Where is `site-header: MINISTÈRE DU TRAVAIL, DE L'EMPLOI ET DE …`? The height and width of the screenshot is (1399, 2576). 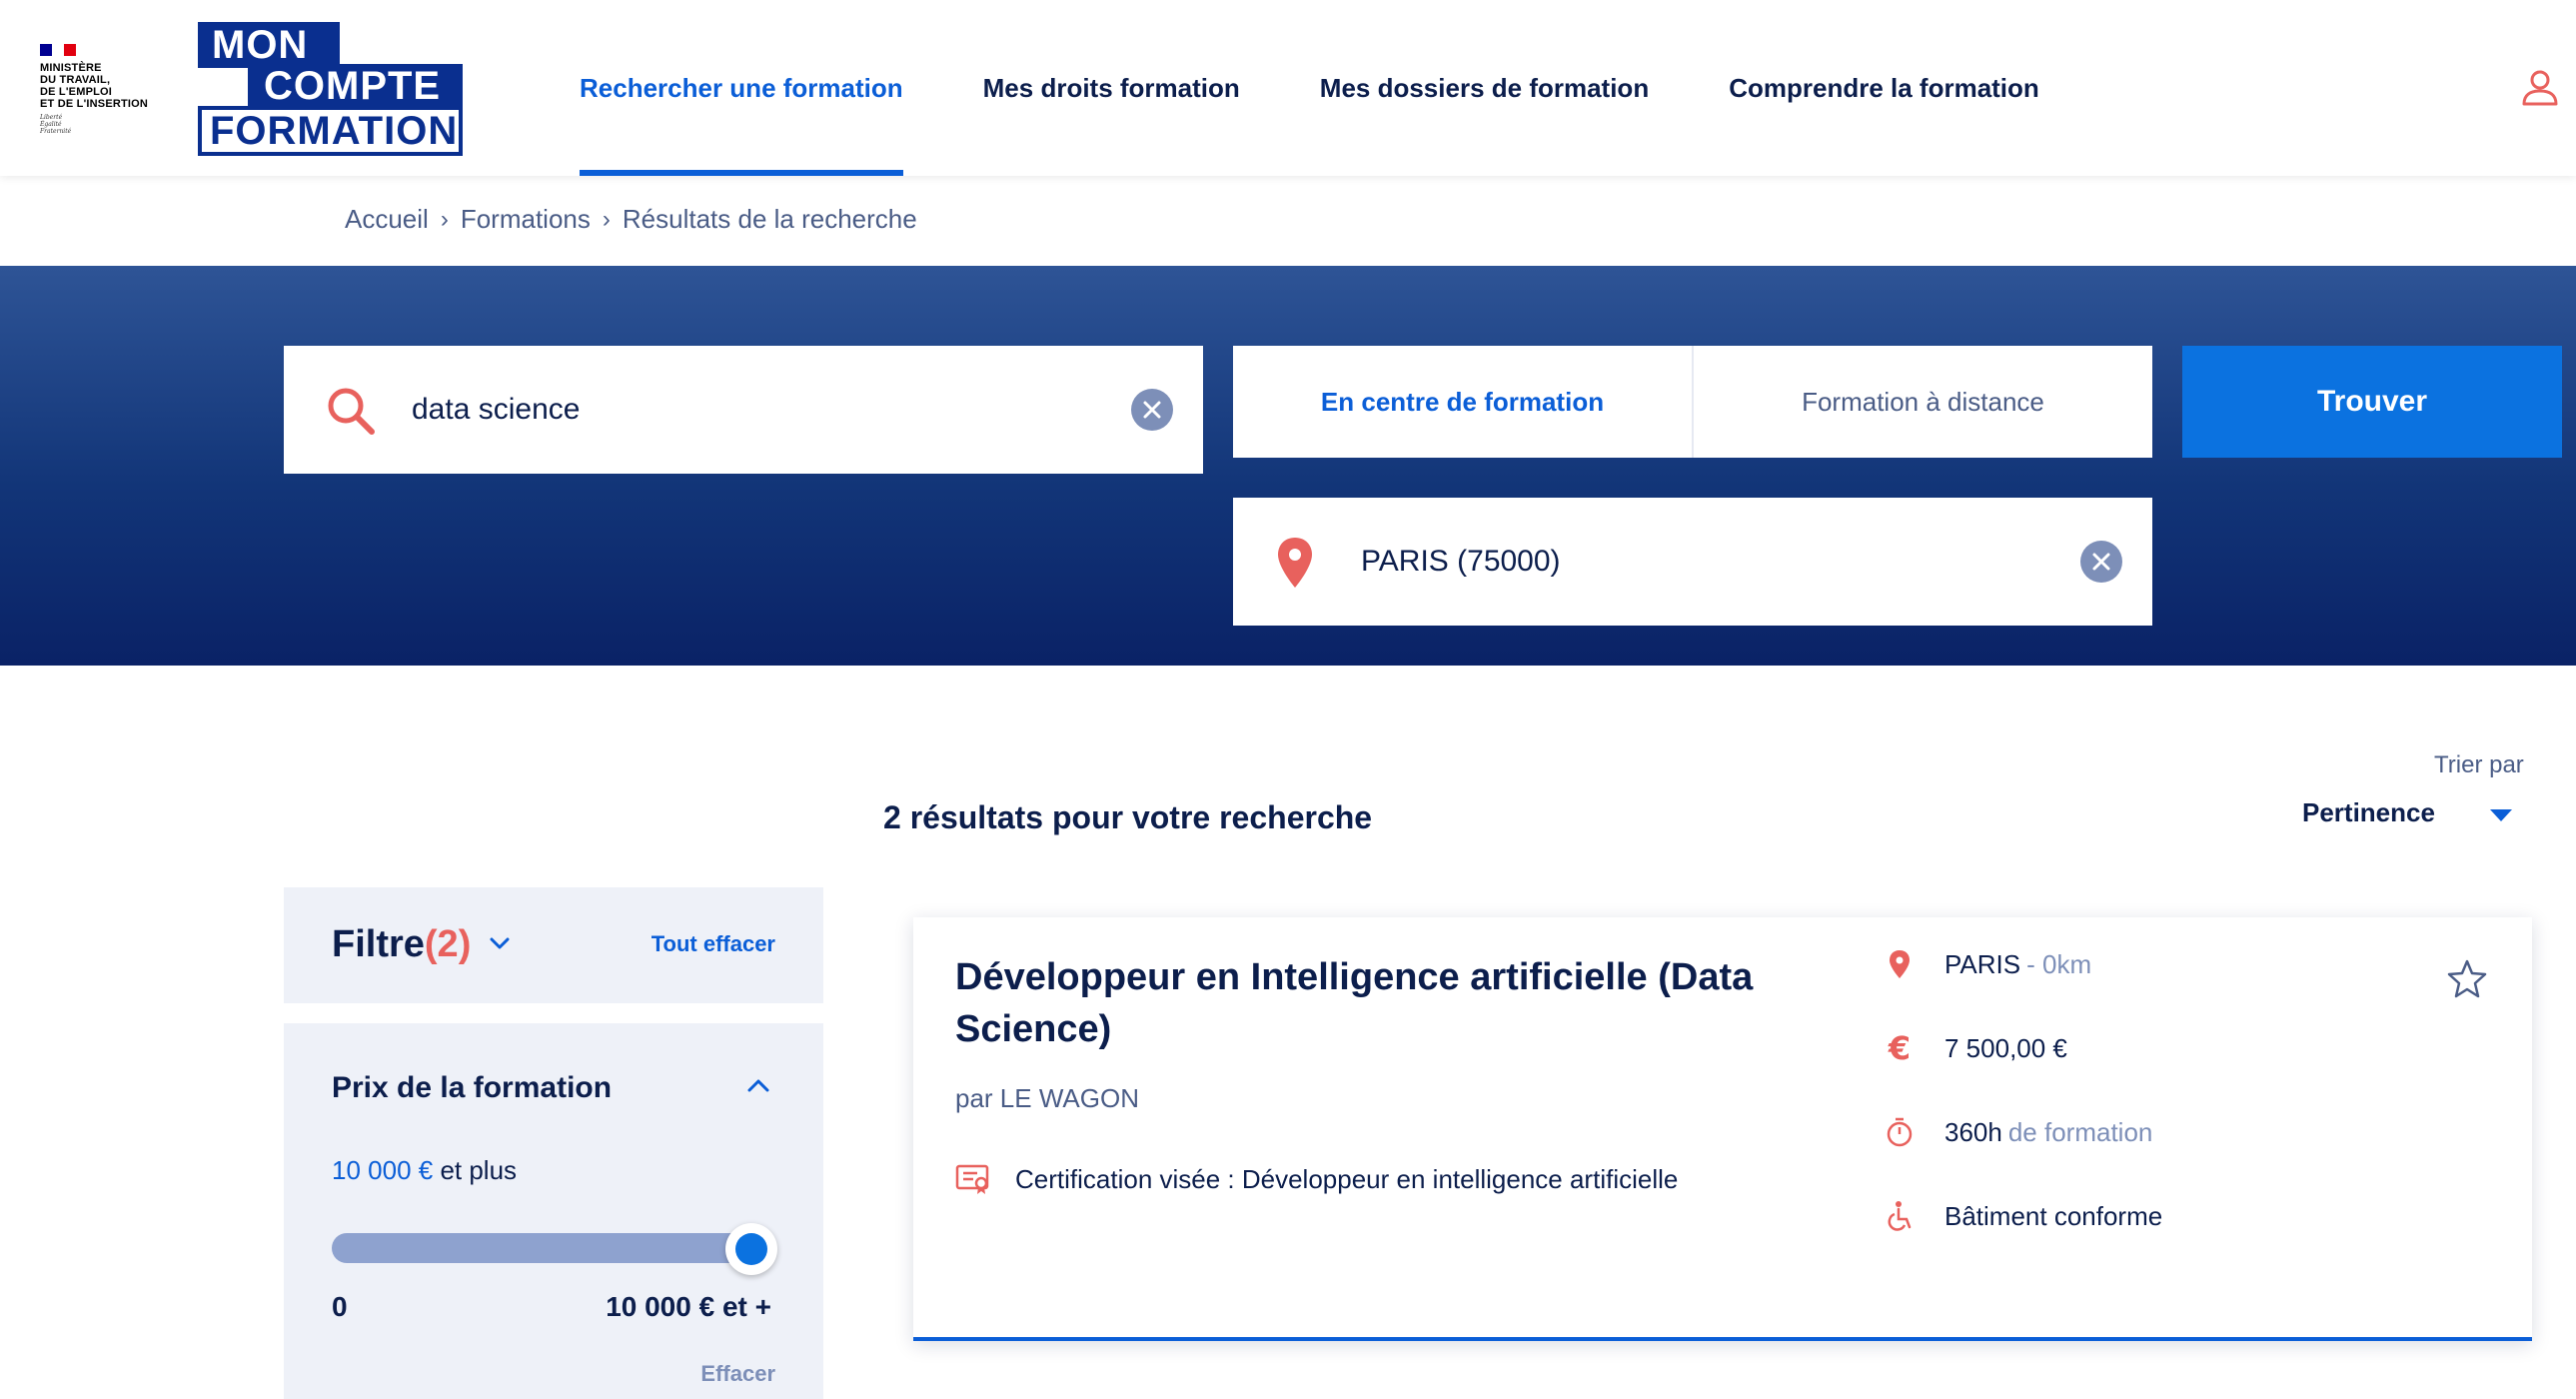
site-header: MINISTÈRE DU TRAVAIL, DE L'EMPLOI ET DE … is located at coordinates (1288, 88).